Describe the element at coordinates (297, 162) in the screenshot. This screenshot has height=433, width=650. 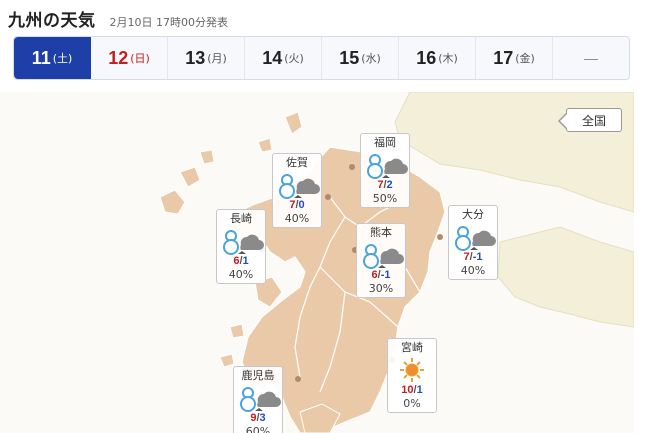
I see `city-name: 佐賀` at that location.